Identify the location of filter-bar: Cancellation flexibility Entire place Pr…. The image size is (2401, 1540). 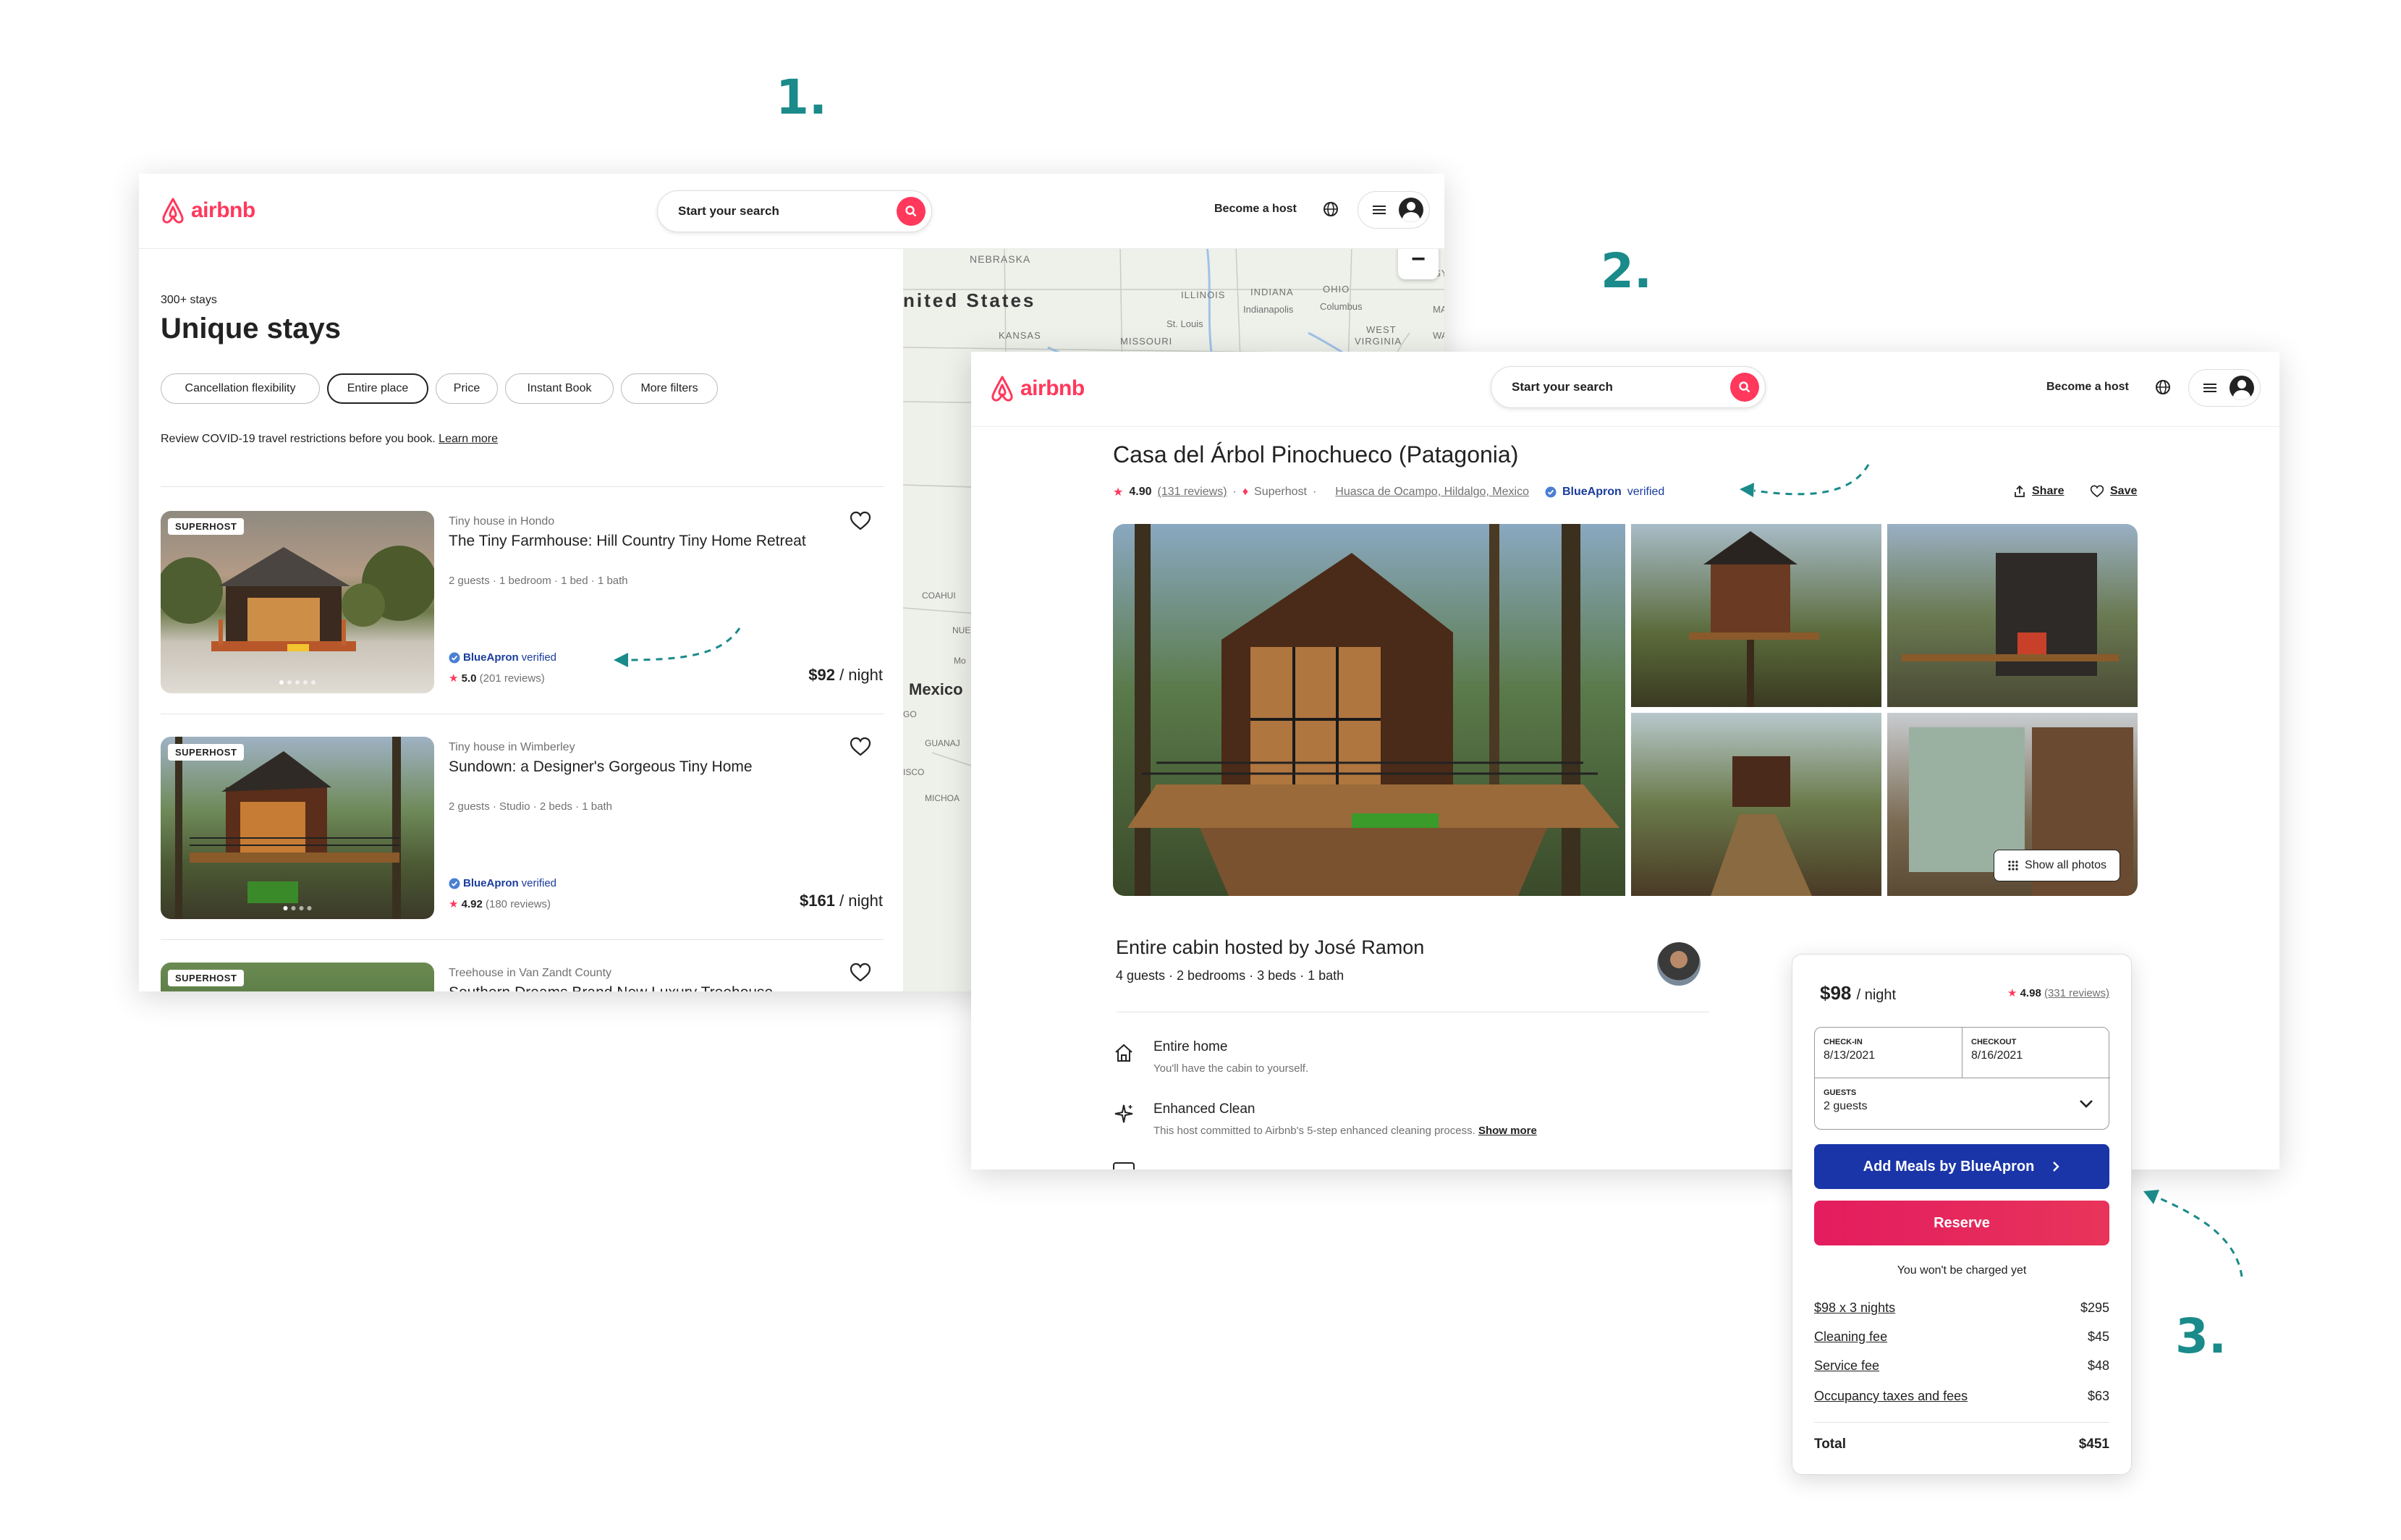
(522, 389).